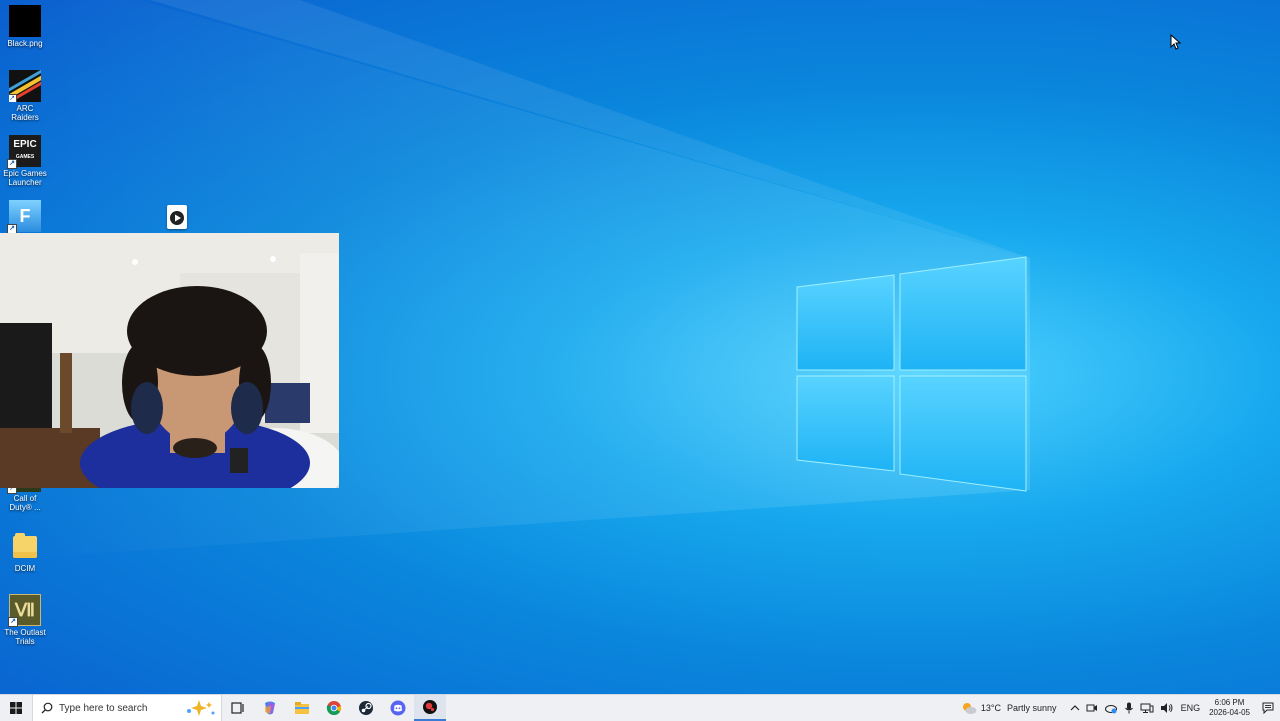 This screenshot has height=721, width=1280. I want to click on task-view-icon, so click(237, 708).